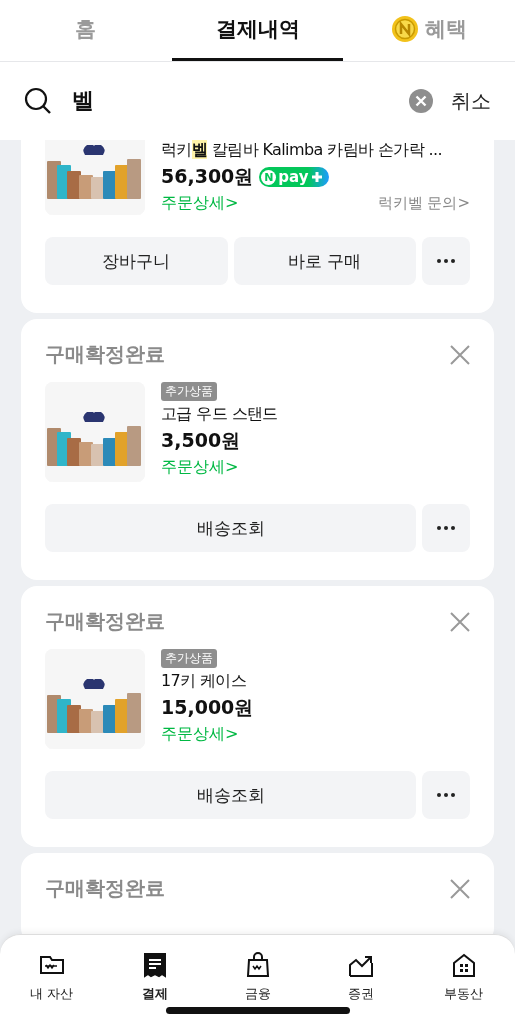  Describe the element at coordinates (405, 29) in the screenshot. I see `coin-icon` at that location.